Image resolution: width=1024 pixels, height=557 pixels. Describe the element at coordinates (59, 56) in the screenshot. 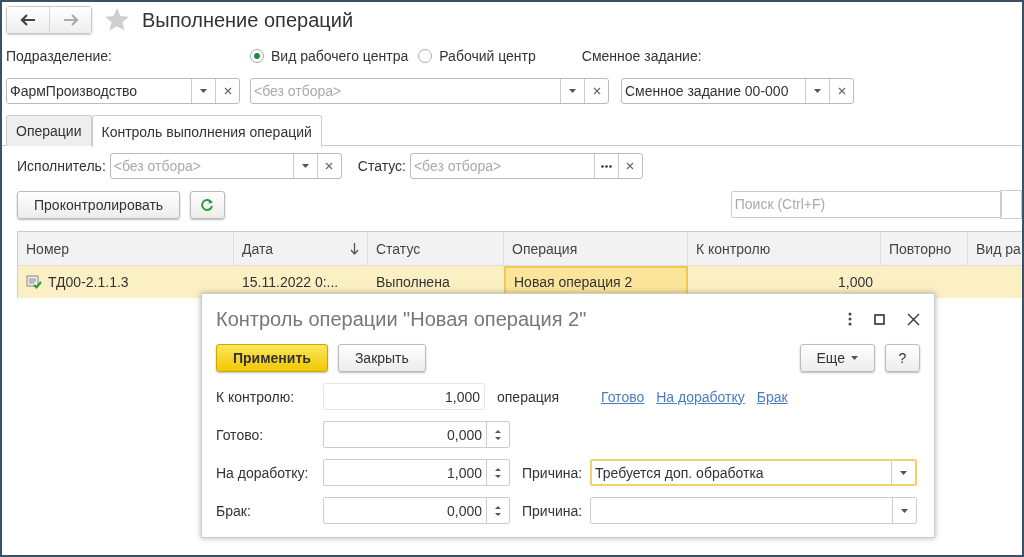

I see `field-label: Подразделение:` at that location.